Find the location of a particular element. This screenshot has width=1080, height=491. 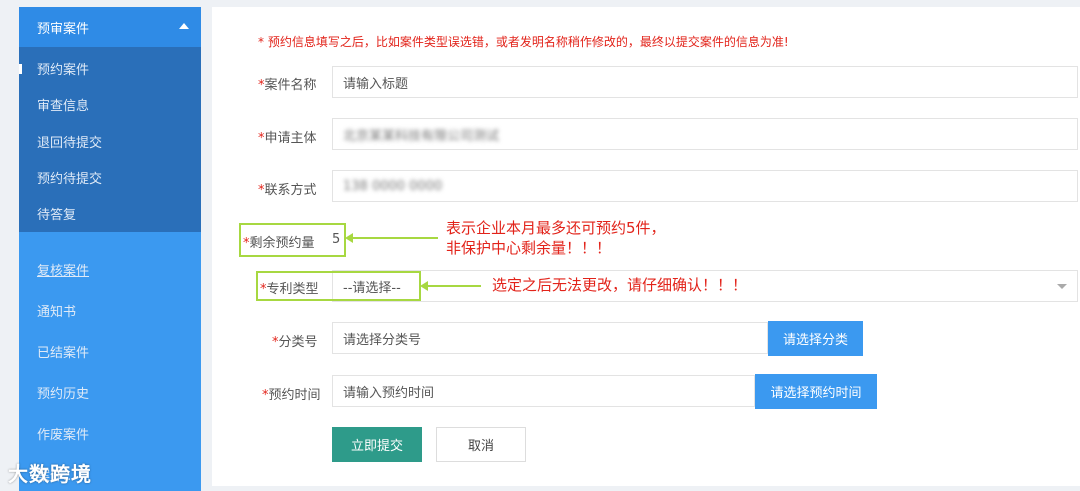

applicant-label: *申请主体 is located at coordinates (287, 138).